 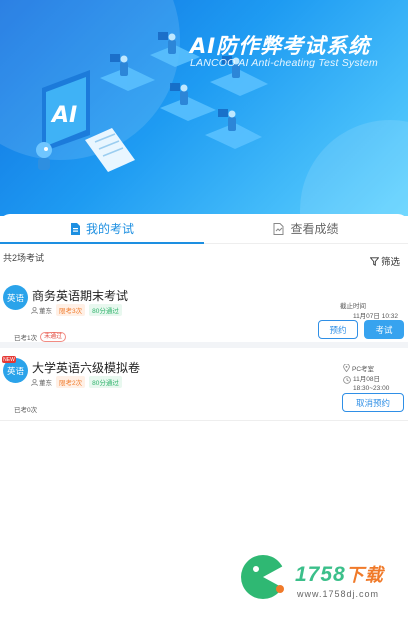 I want to click on start-exam-button: 考试, so click(x=384, y=329).